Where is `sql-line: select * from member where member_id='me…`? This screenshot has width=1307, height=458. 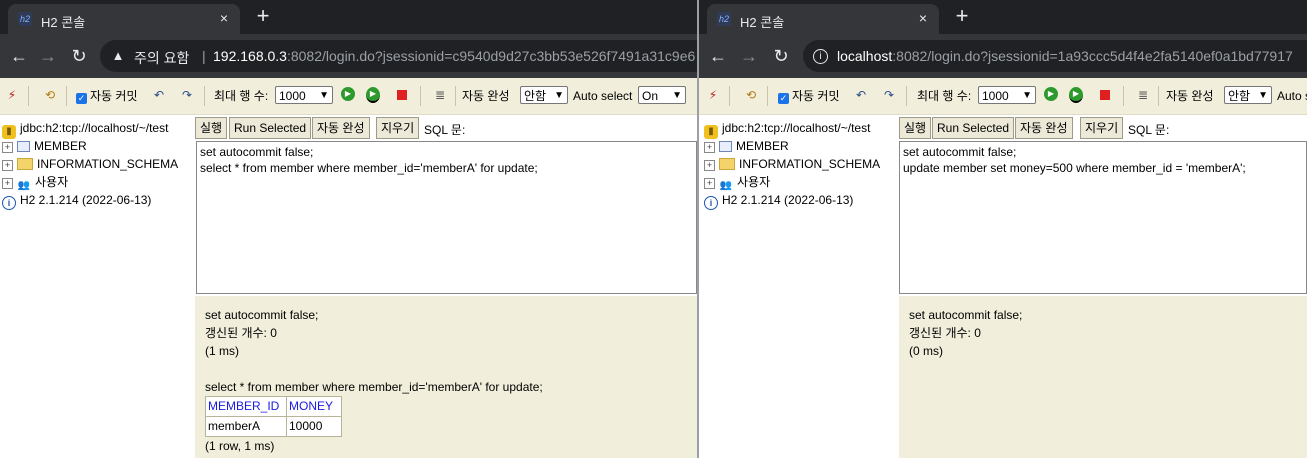 sql-line: select * from member where member_id='me… is located at coordinates (369, 168).